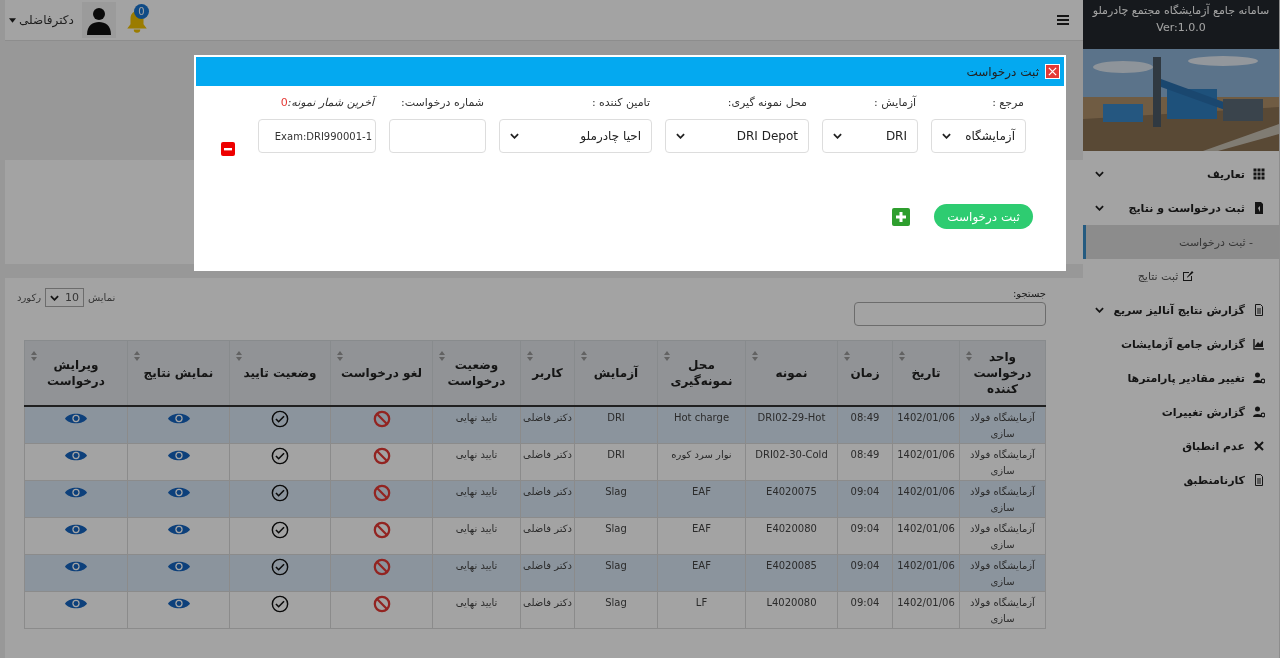  What do you see at coordinates (701, 498) in the screenshot?
I see `table-cell: EAF` at bounding box center [701, 498].